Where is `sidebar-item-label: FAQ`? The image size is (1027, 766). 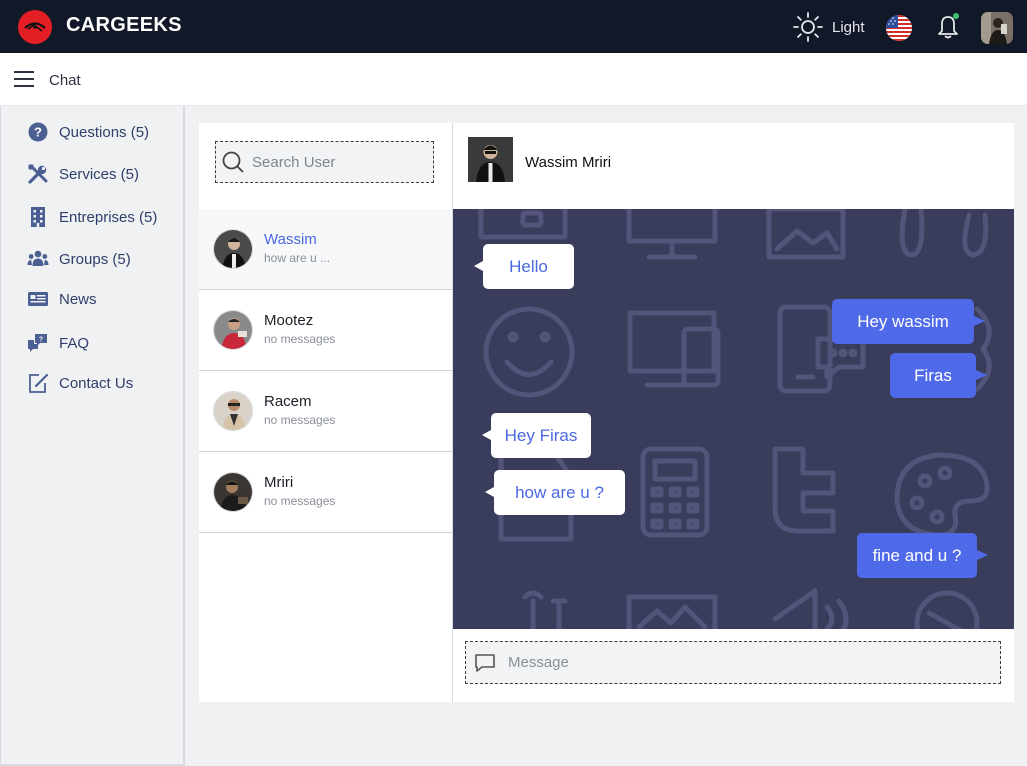
sidebar-item-label: FAQ is located at coordinates (74, 343).